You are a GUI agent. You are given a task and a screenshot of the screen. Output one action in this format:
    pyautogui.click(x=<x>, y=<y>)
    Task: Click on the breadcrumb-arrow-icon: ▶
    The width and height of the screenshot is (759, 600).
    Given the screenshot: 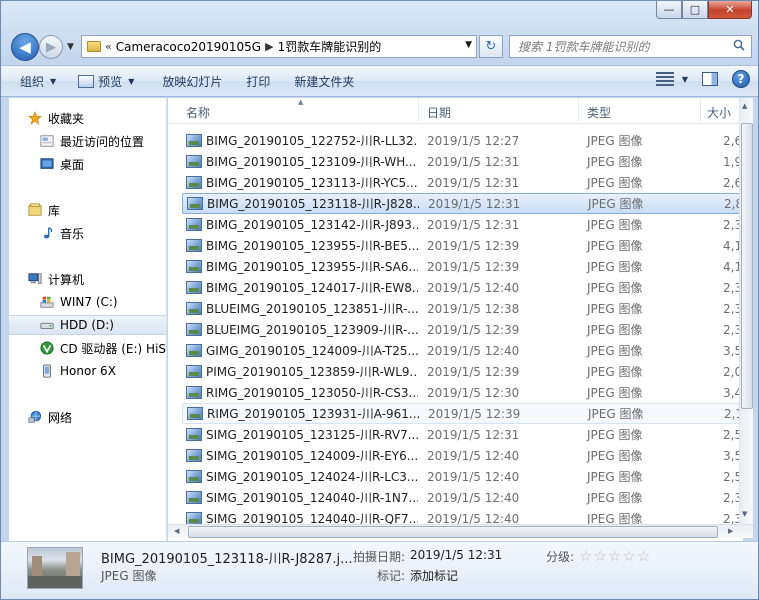 What is the action you would take?
    pyautogui.click(x=269, y=46)
    